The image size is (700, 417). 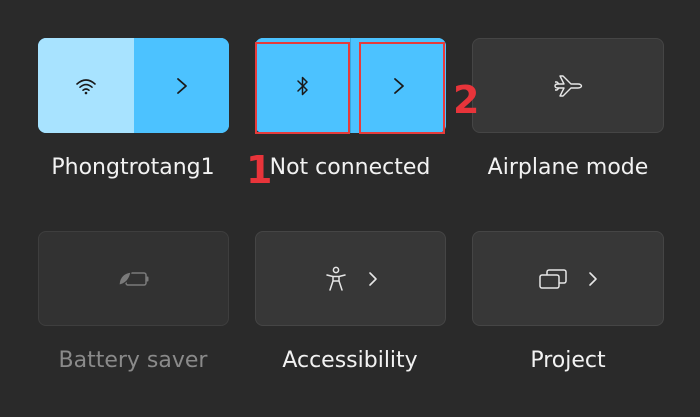 What do you see at coordinates (133, 167) in the screenshot?
I see `wifi-label: Phongtrotang1` at bounding box center [133, 167].